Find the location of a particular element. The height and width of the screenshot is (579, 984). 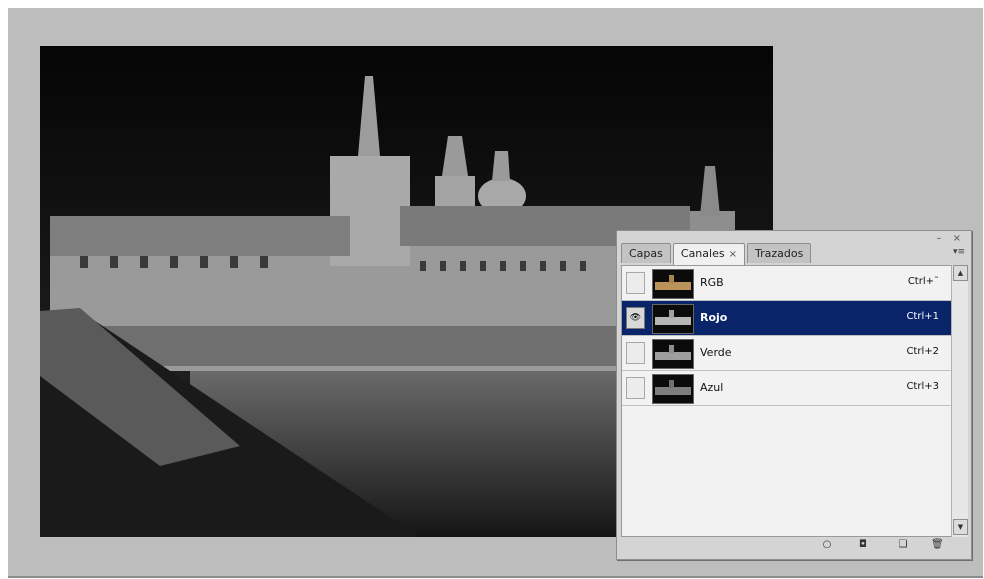

panel-footer: ○ ◘ ❏ 🗑 is located at coordinates (794, 546).